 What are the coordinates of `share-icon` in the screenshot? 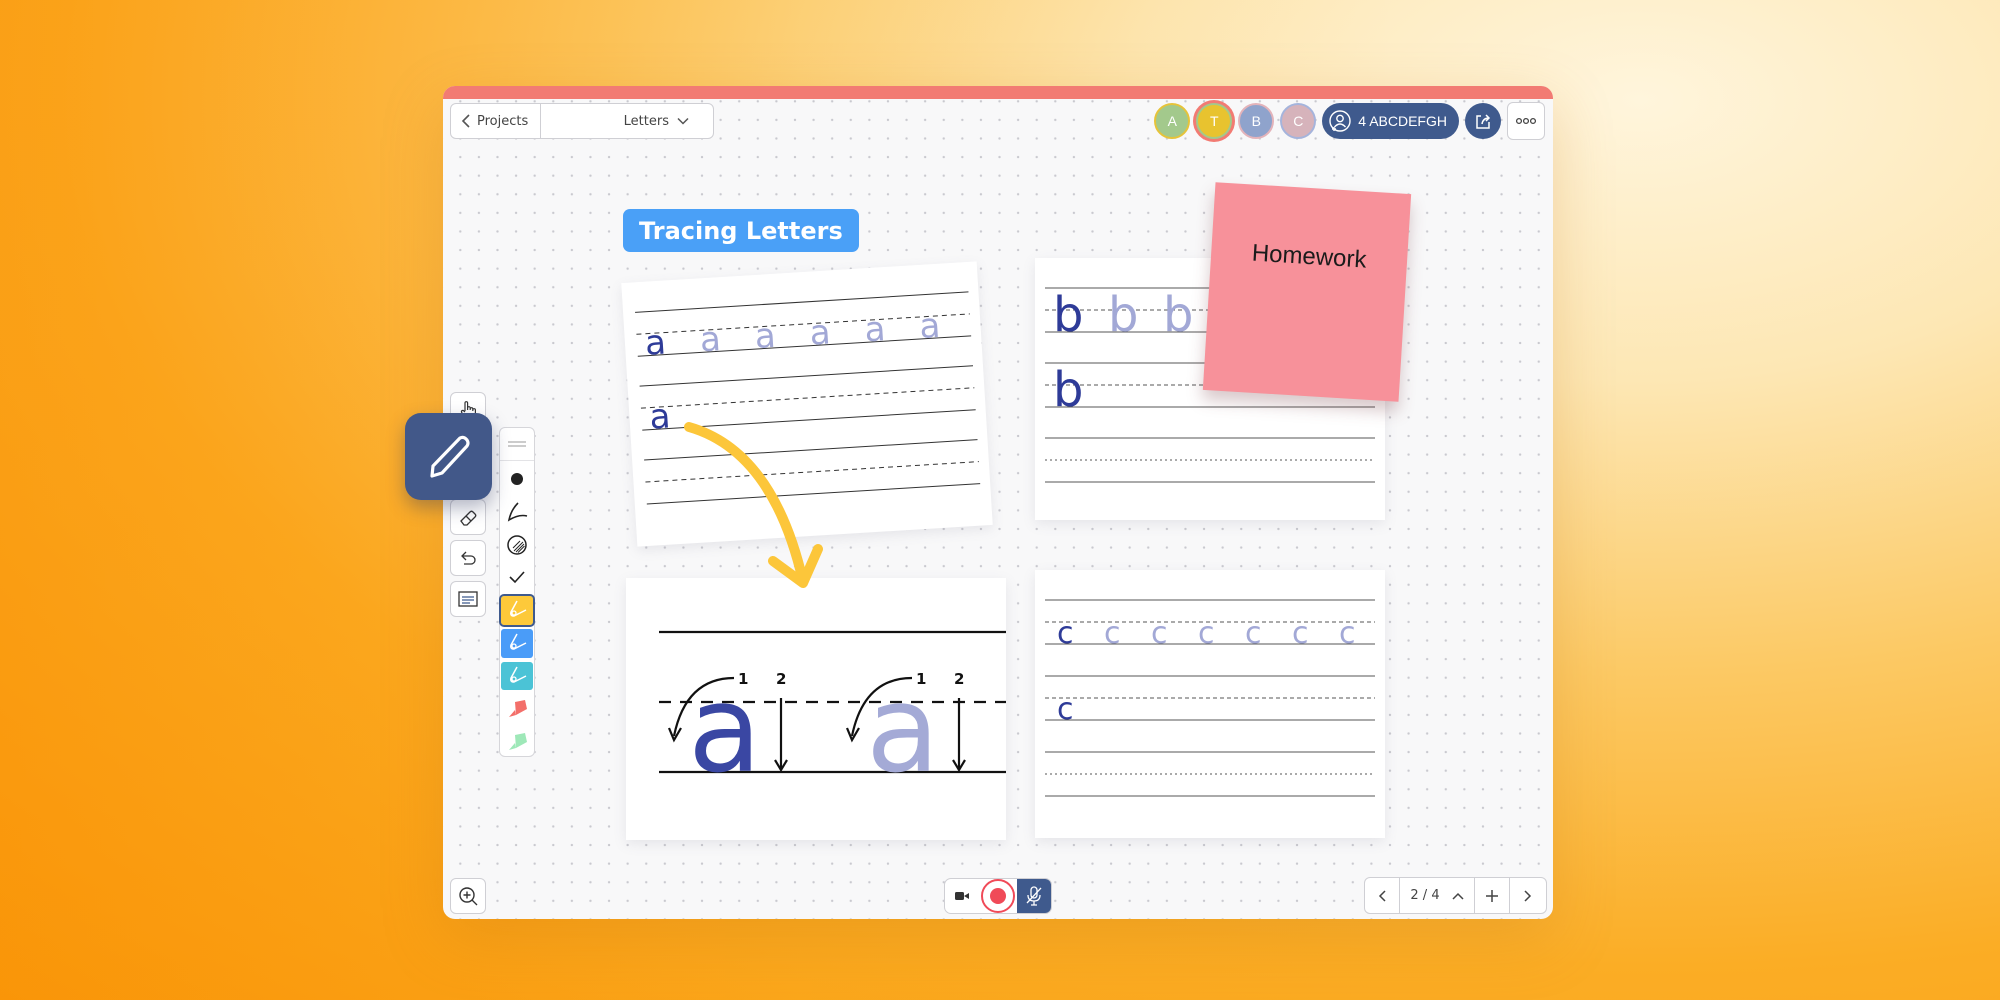 It's located at (1483, 121).